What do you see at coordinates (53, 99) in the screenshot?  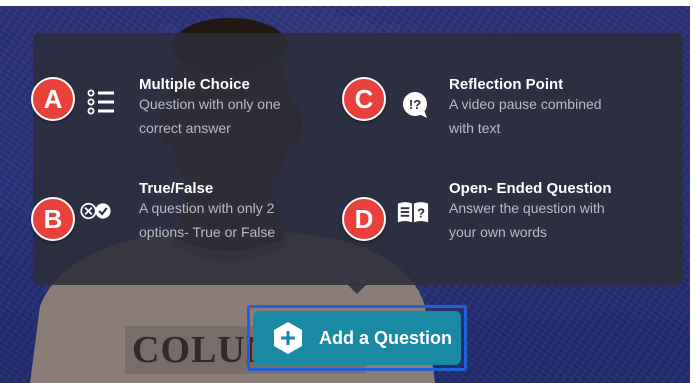 I see `option-a-badge: A` at bounding box center [53, 99].